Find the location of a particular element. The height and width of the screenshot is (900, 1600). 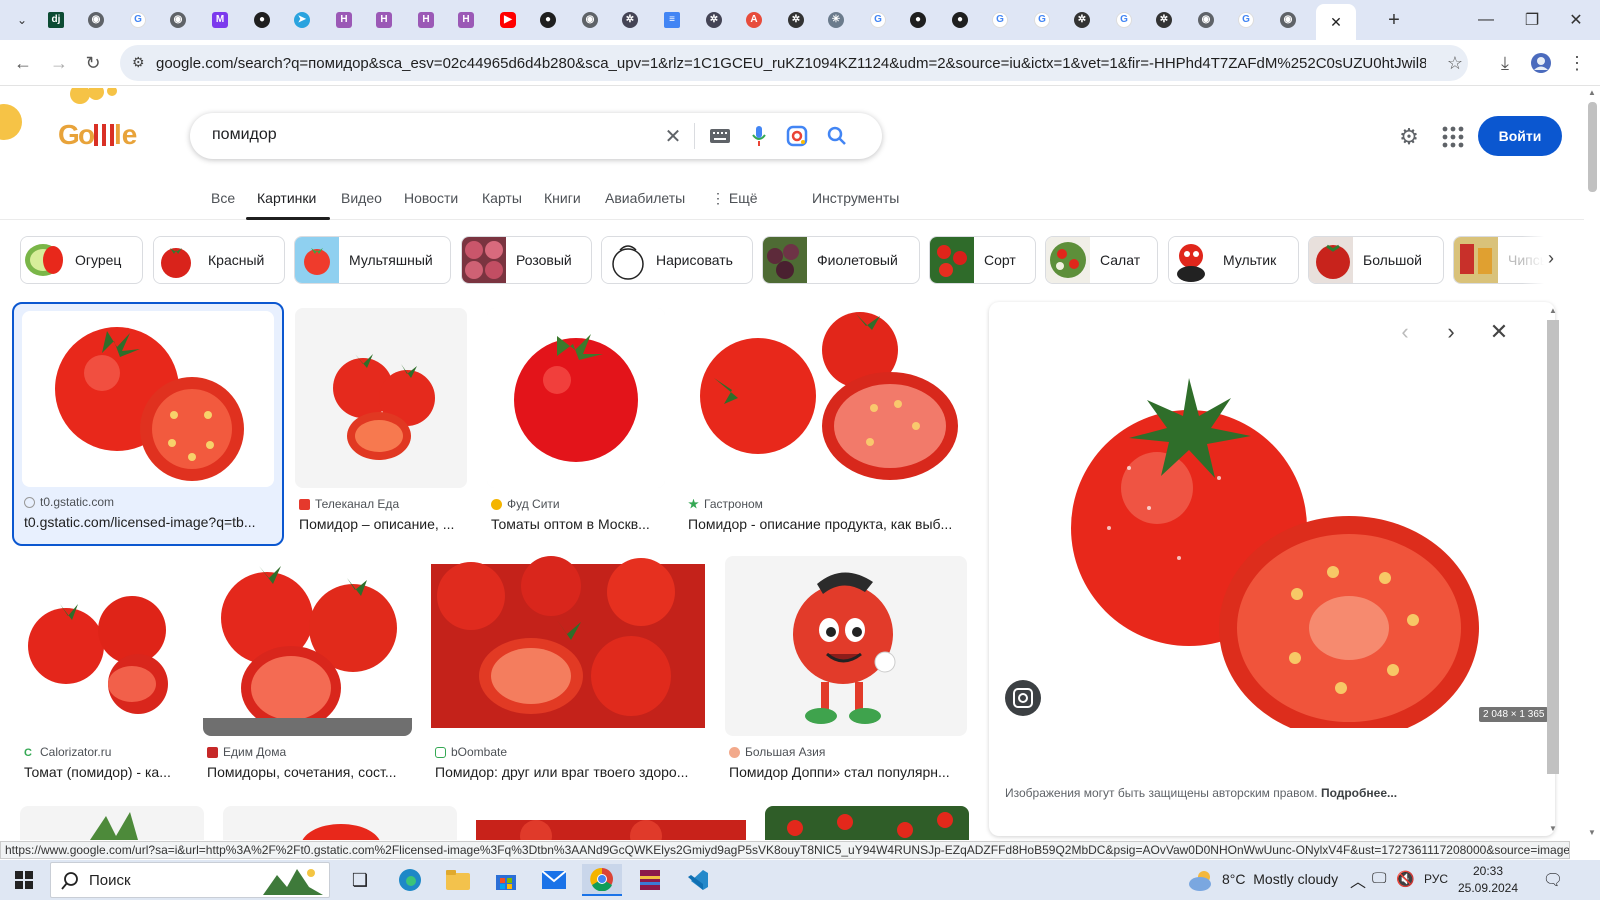

menu-button: ⋮ is located at coordinates (1577, 63).